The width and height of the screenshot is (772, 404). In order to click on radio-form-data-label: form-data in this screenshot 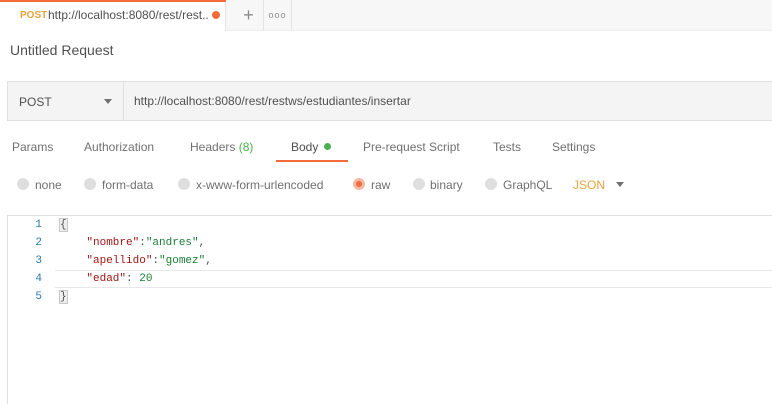, I will do `click(128, 185)`.